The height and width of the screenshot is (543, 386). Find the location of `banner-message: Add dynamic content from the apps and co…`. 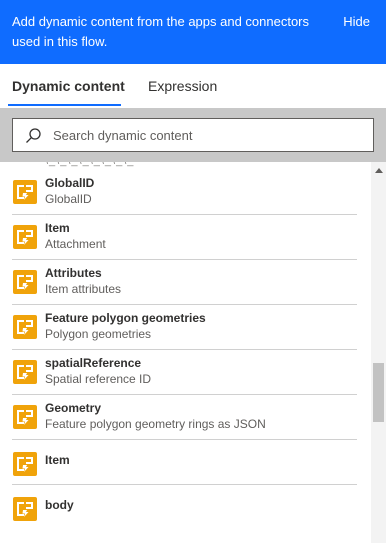

banner-message: Add dynamic content from the apps and co… is located at coordinates (161, 31).